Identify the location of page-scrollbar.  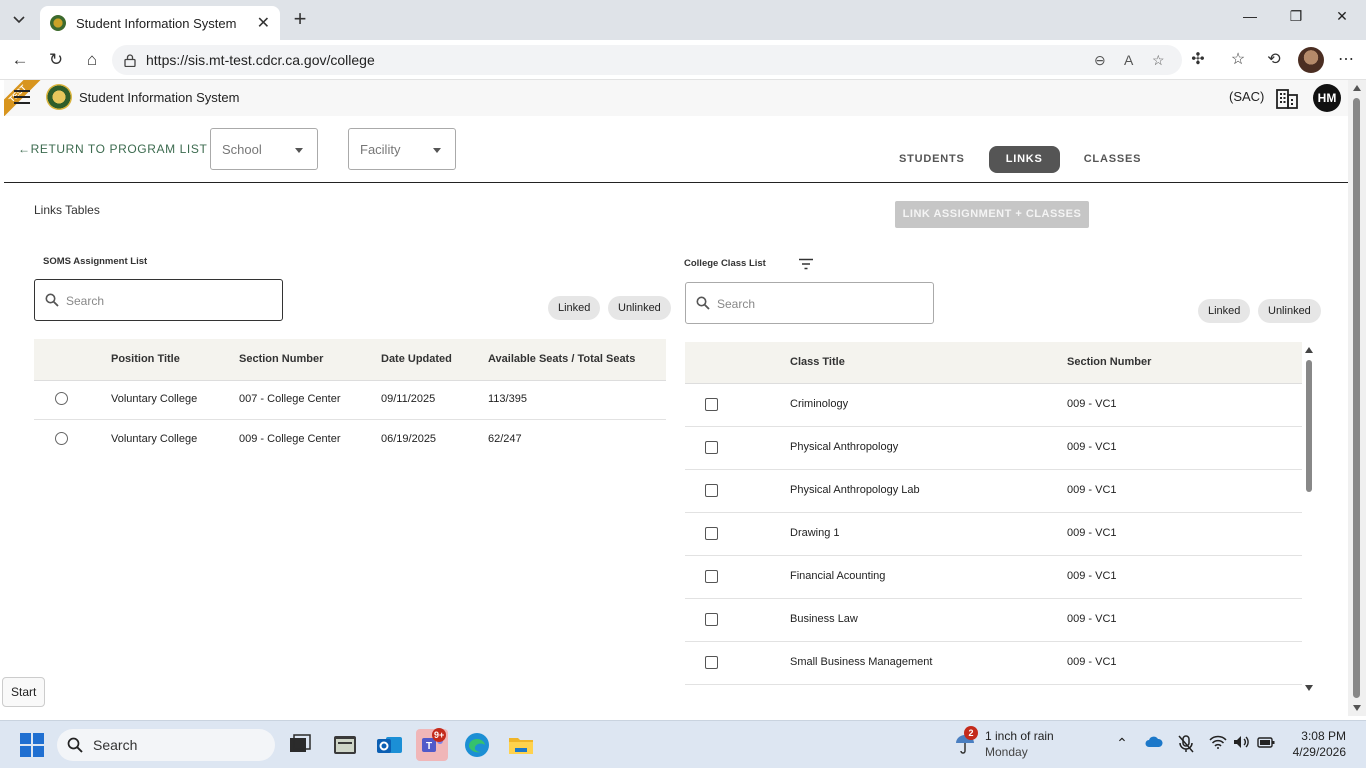
(1357, 398).